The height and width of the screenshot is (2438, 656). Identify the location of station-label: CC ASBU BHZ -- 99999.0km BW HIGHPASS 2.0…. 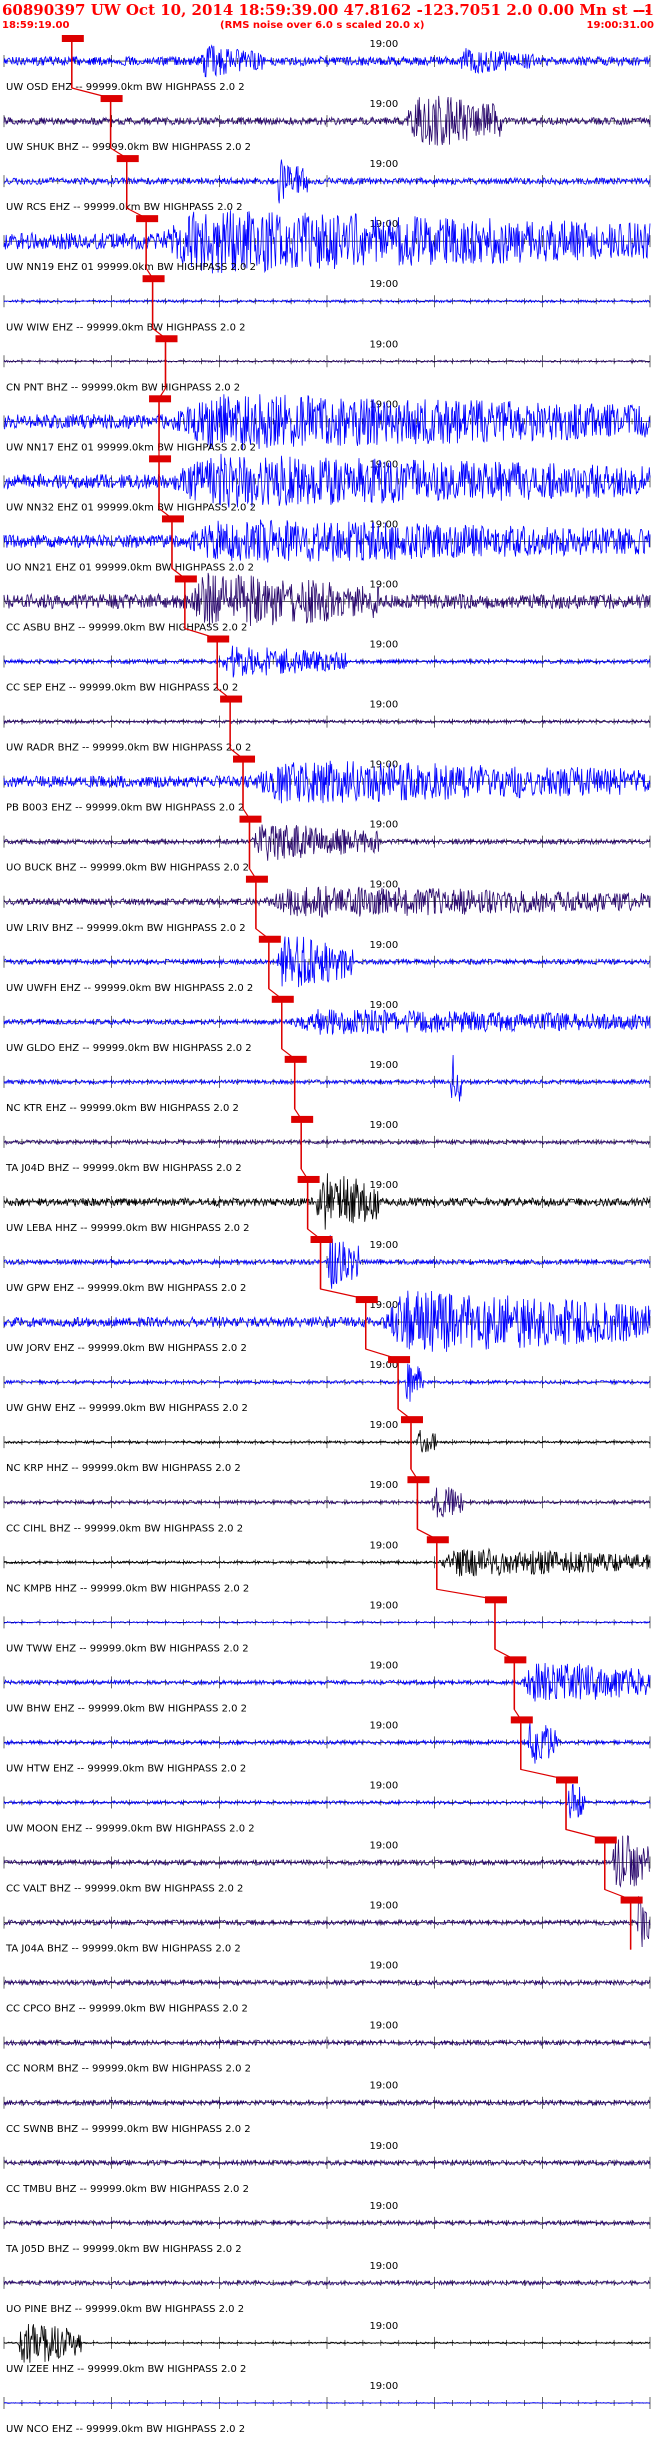
(126, 628).